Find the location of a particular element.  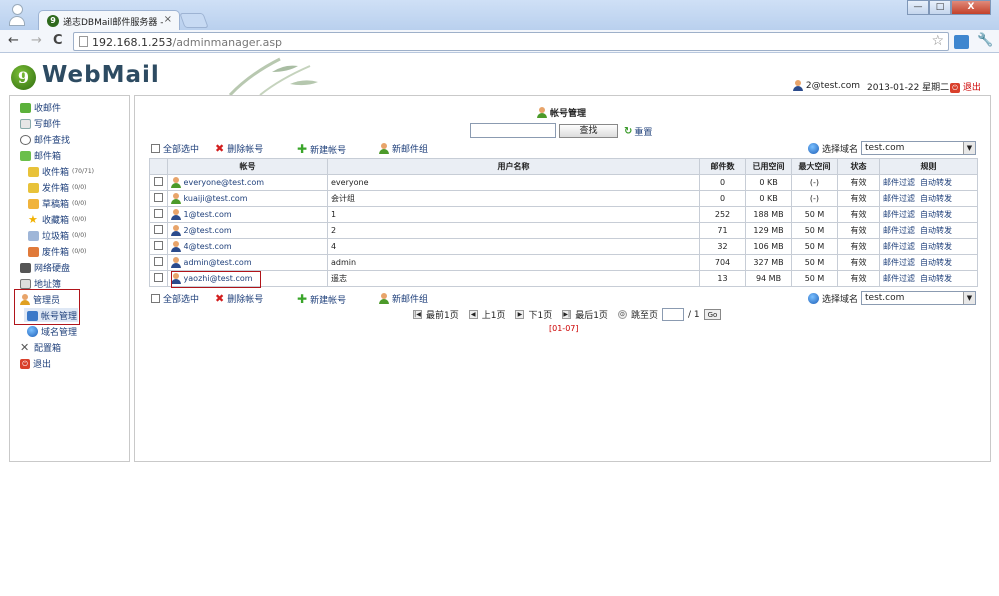

account-cell: 2@test.com is located at coordinates (247, 230).